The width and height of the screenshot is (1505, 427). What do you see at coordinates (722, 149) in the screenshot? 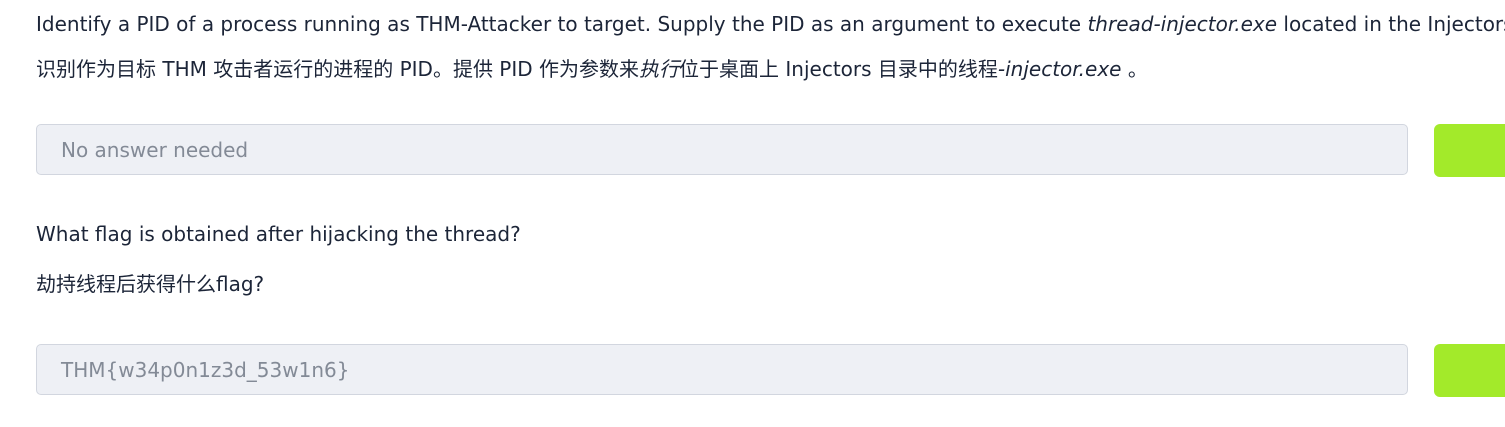
I see `answer-field-1: No answer needed` at bounding box center [722, 149].